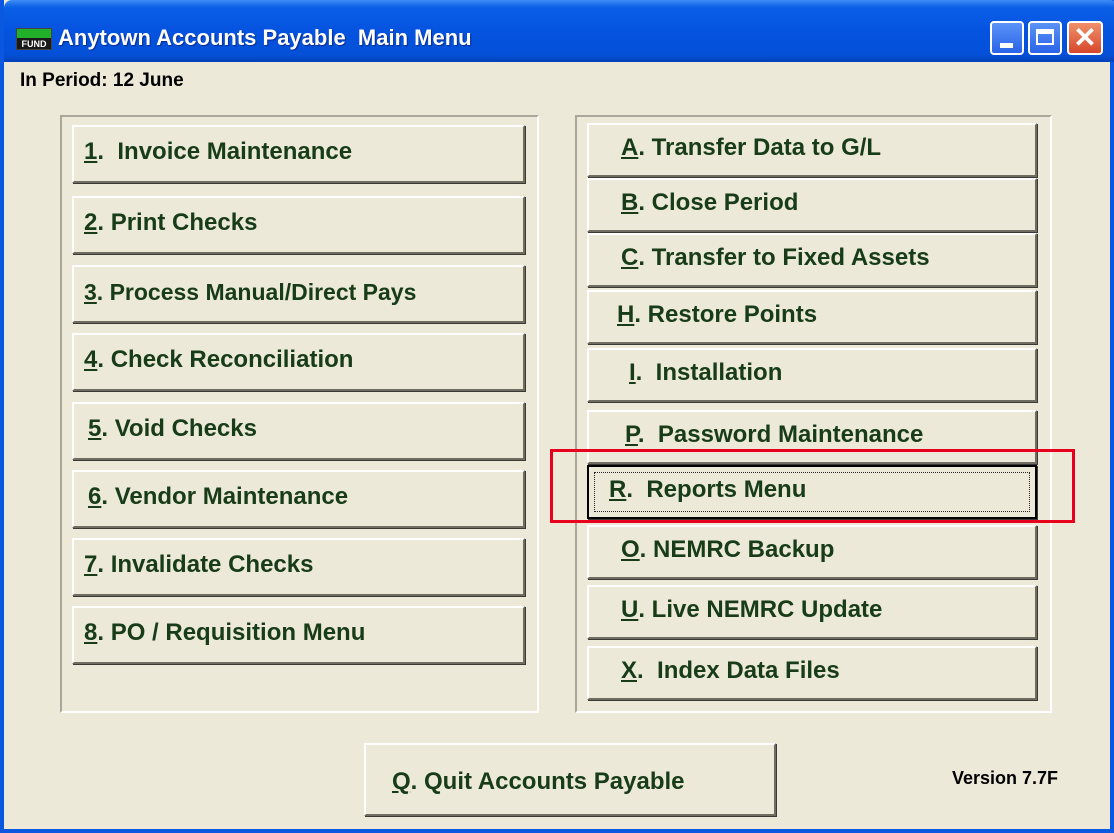  Describe the element at coordinates (256, 292) in the screenshot. I see `button-label: . Process Manual/Direct Pays` at that location.